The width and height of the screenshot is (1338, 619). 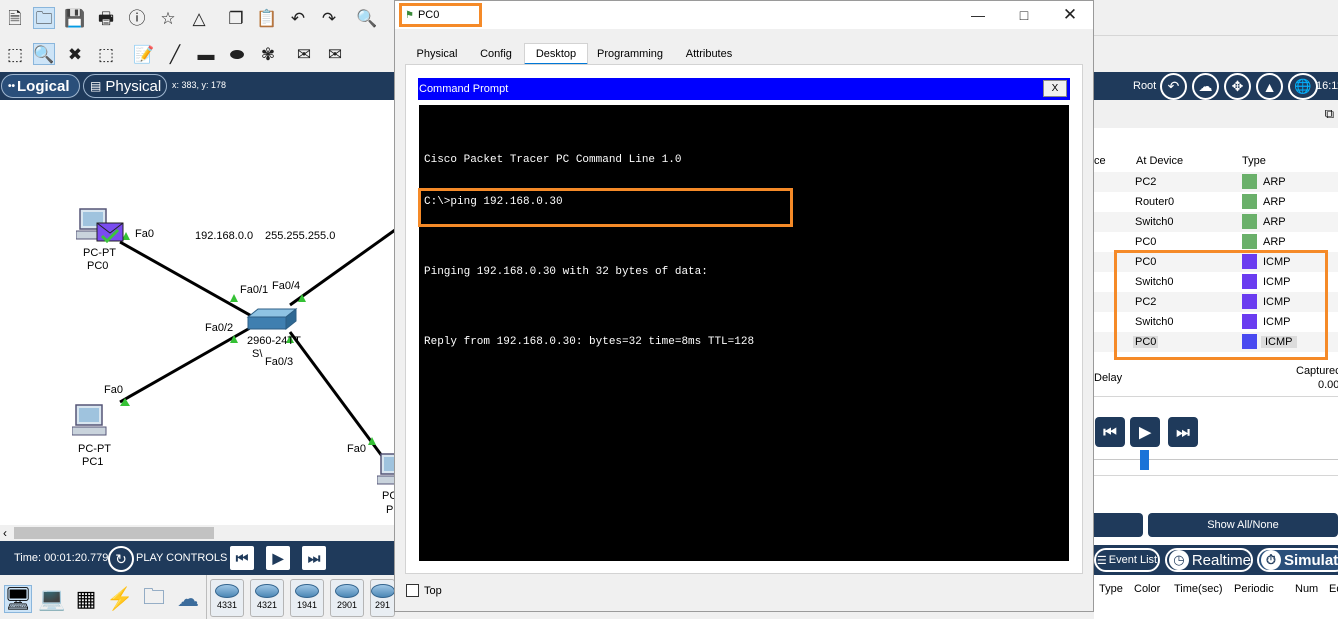 What do you see at coordinates (188, 599) in the screenshot?
I see `multiuser-icon: ☁` at bounding box center [188, 599].